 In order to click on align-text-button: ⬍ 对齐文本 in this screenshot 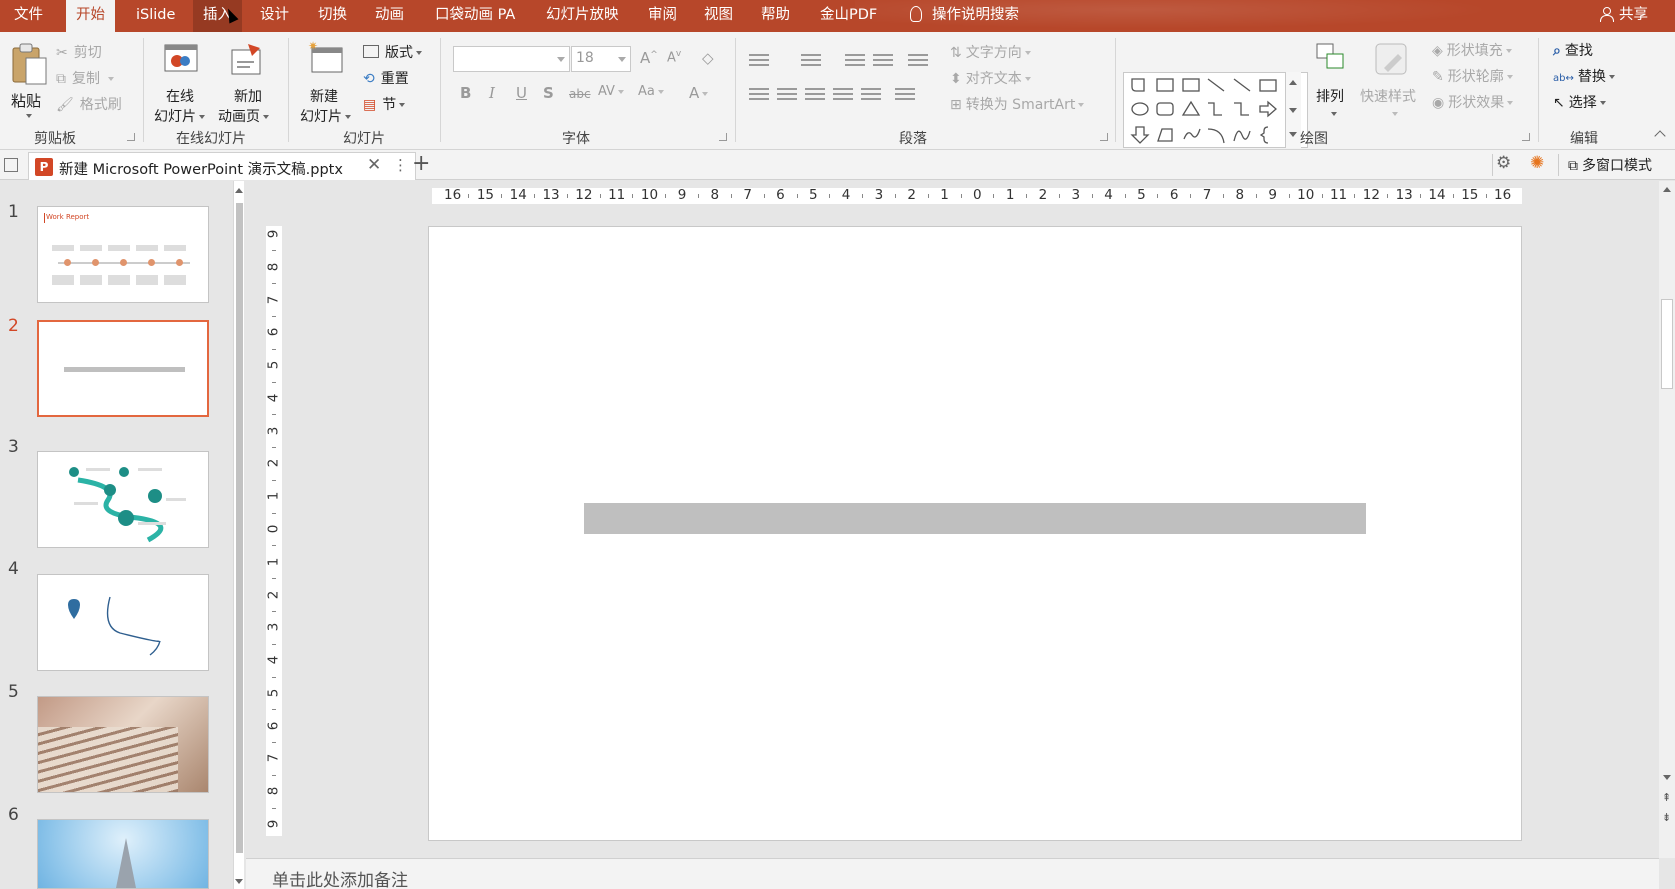, I will do `click(990, 78)`.